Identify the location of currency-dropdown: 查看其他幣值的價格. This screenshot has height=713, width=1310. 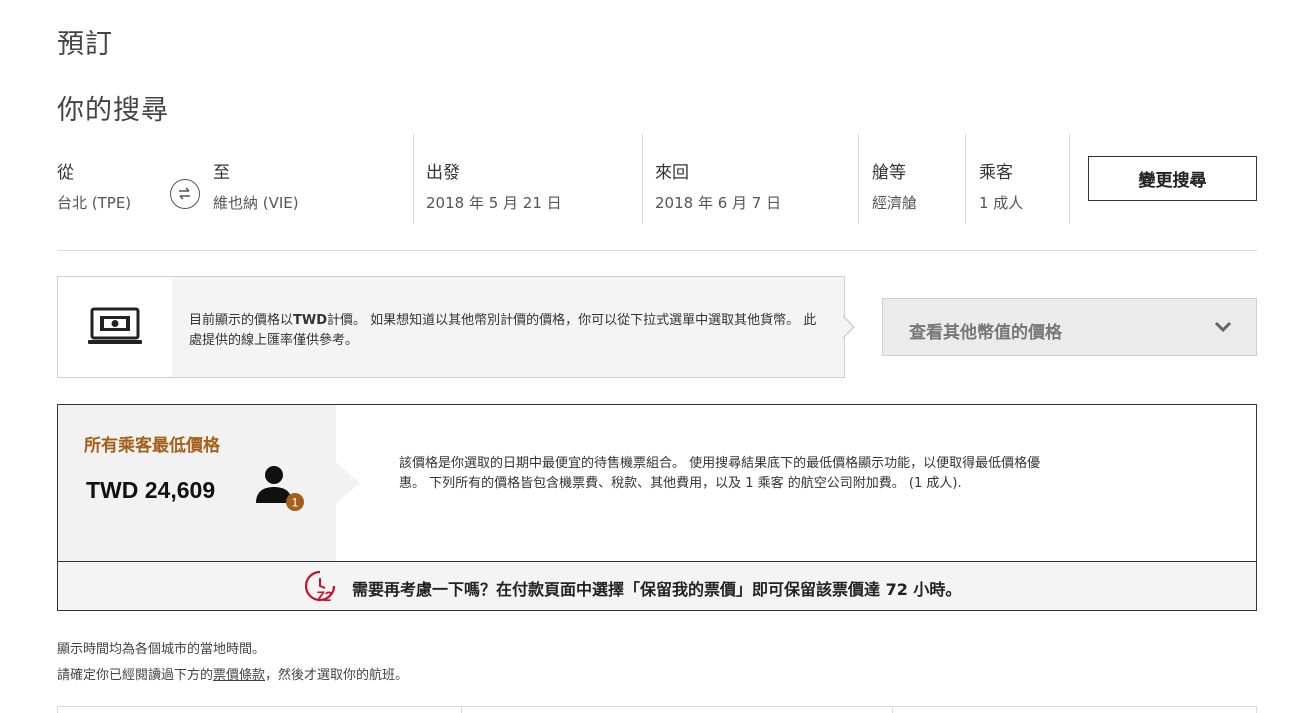
(1069, 327).